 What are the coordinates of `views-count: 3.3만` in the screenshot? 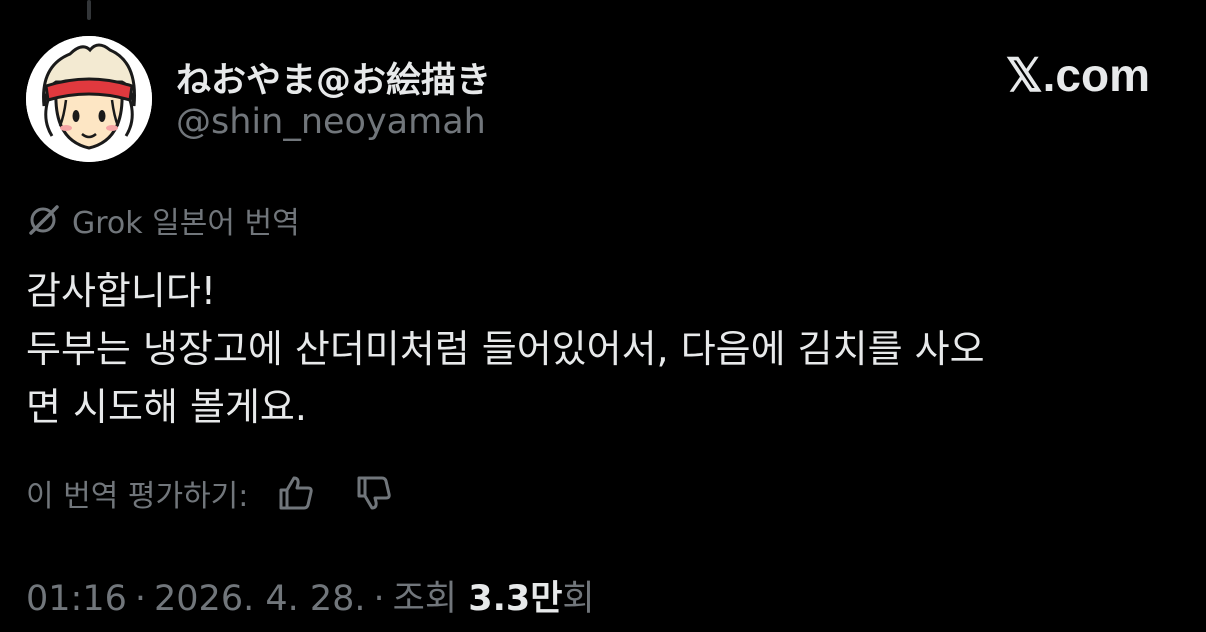 It's located at (515, 599).